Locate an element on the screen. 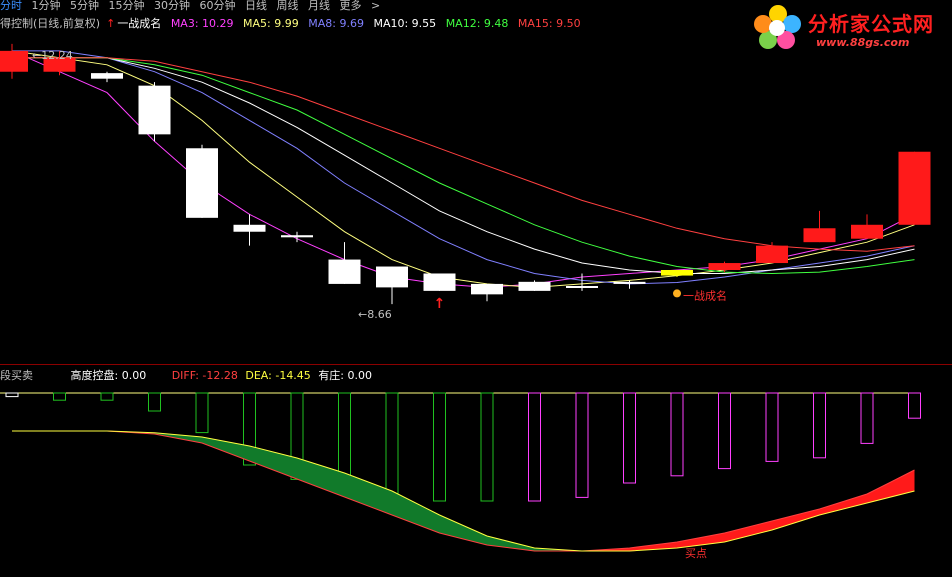 The width and height of the screenshot is (952, 577). pane-divider is located at coordinates (476, 364).